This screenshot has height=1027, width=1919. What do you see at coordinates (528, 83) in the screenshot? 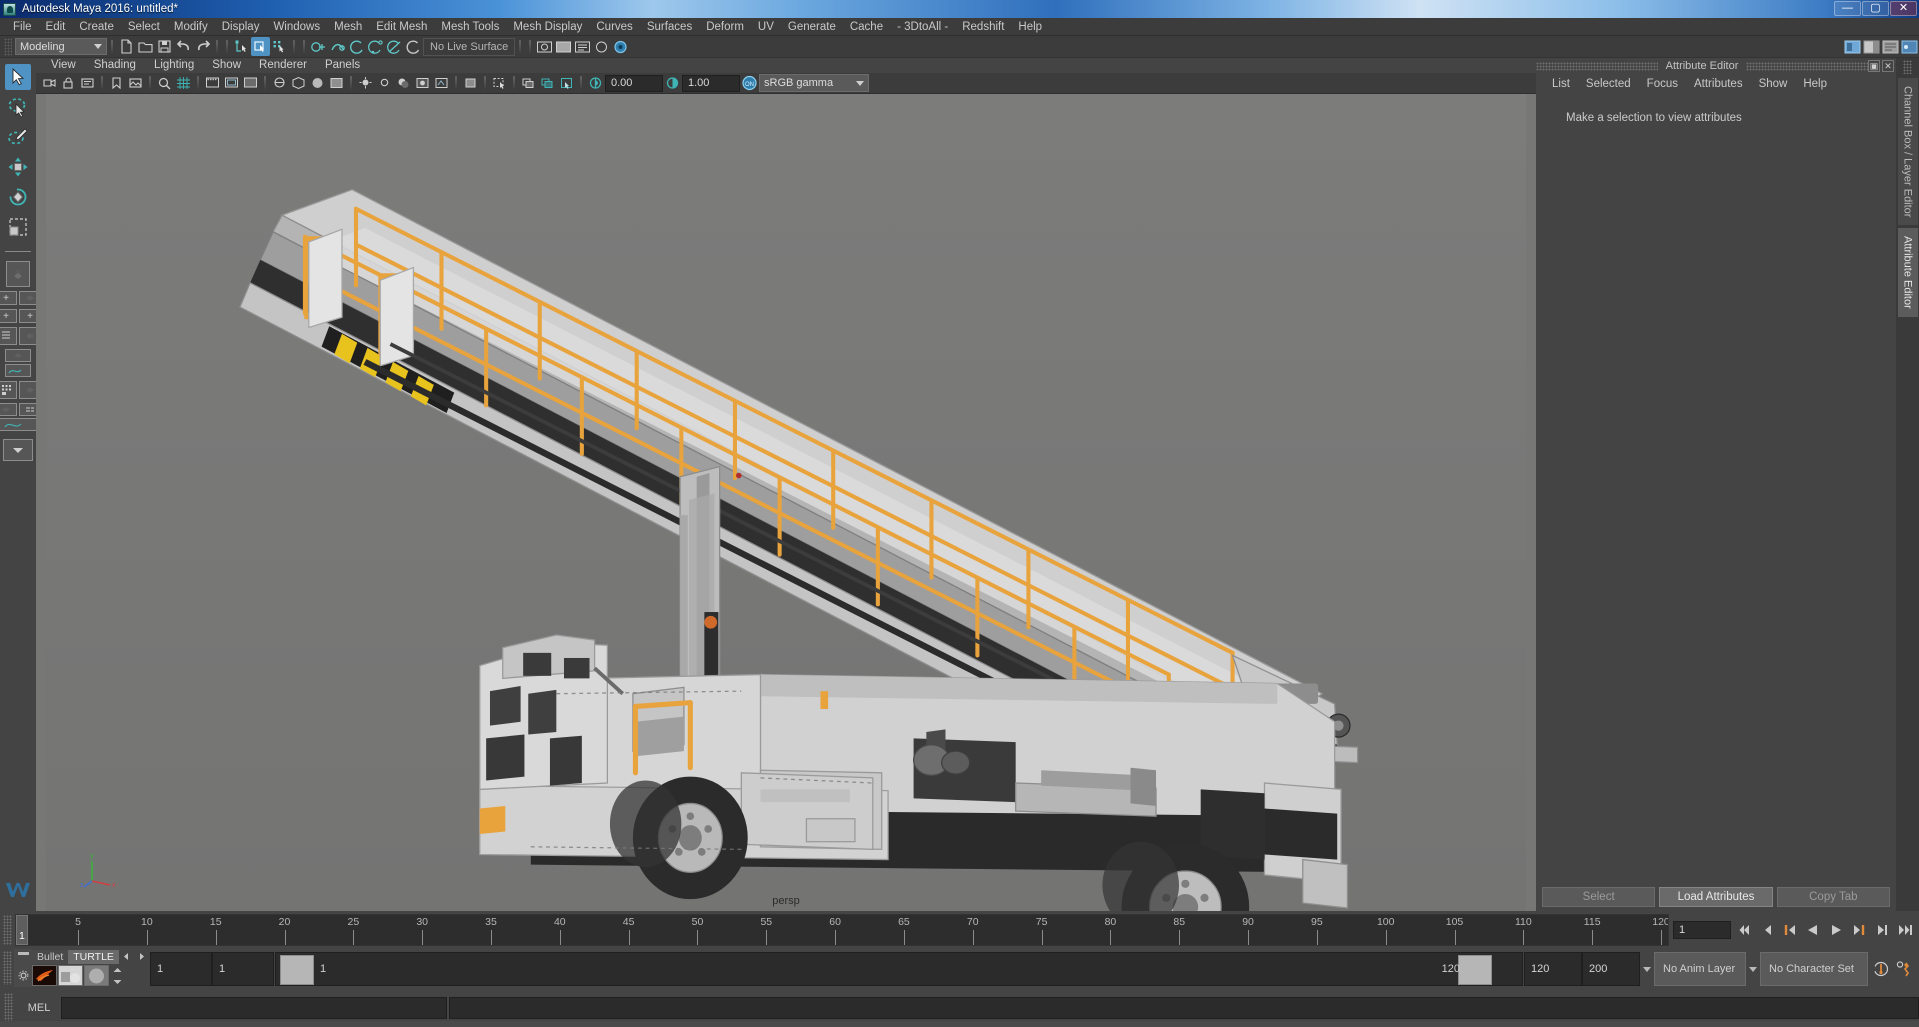
I see `xray-shaded-icon` at bounding box center [528, 83].